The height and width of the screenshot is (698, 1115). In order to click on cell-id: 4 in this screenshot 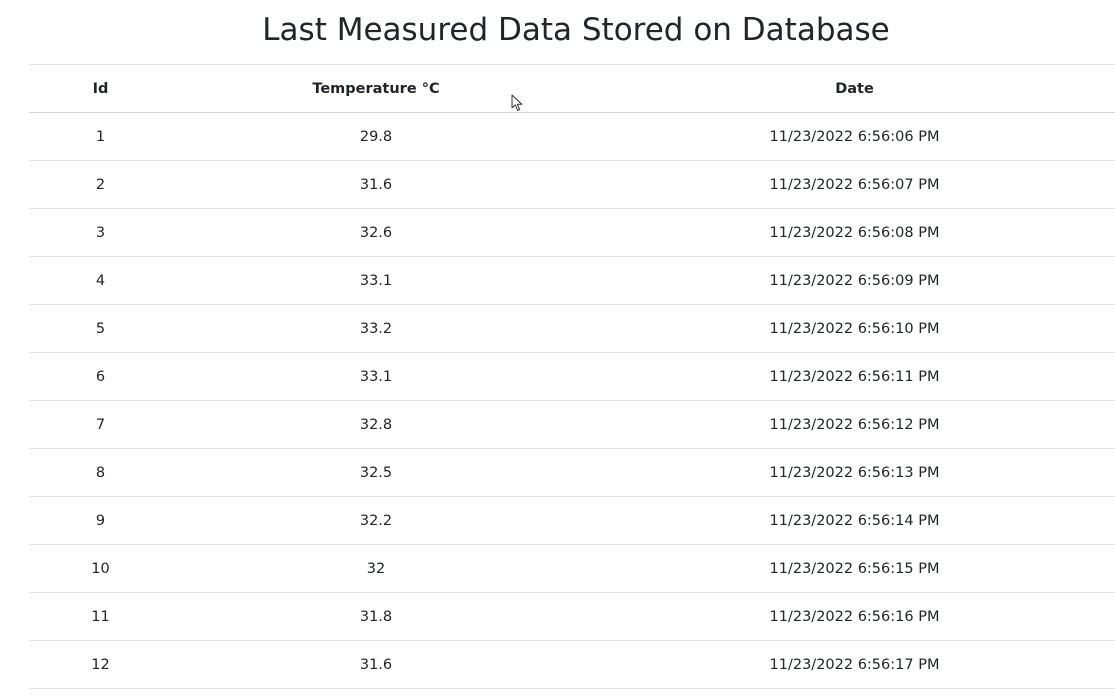, I will do `click(100, 280)`.